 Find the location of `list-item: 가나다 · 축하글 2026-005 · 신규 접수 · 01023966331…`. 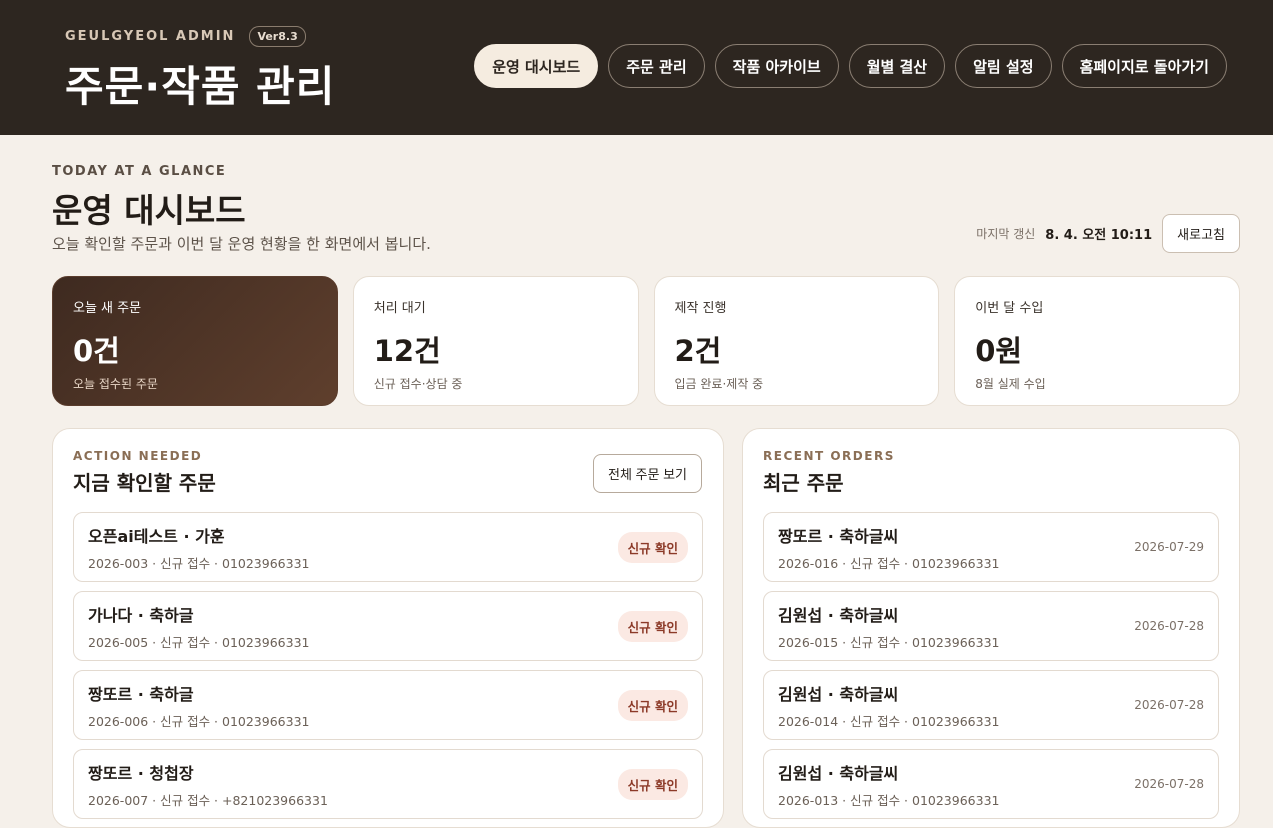

list-item: 가나다 · 축하글 2026-005 · 신규 접수 · 01023966331… is located at coordinates (388, 626).